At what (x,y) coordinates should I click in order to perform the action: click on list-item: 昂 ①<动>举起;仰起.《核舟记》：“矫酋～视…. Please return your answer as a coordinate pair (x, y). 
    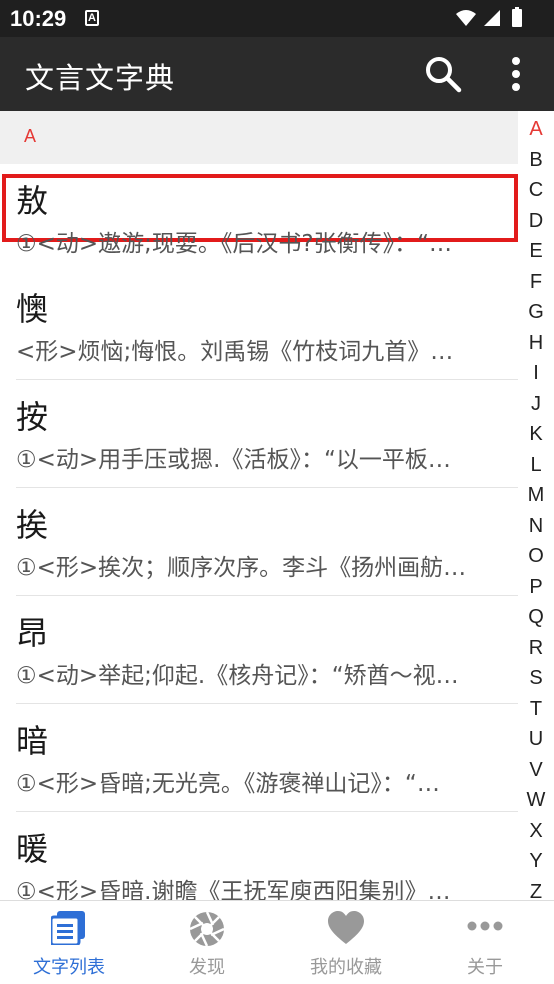
    Looking at the image, I should click on (259, 650).